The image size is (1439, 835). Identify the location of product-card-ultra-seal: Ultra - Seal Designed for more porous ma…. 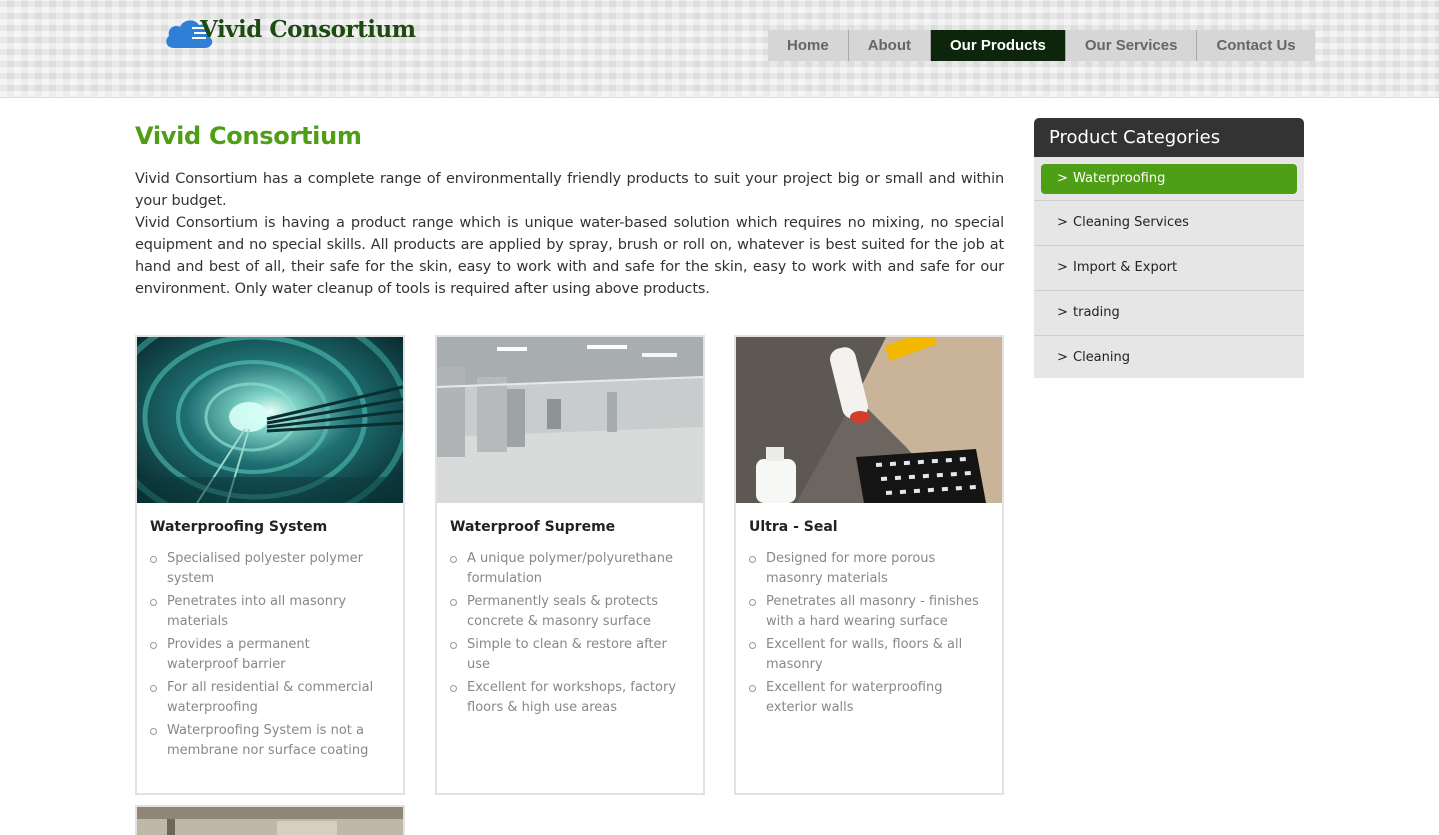
(869, 565).